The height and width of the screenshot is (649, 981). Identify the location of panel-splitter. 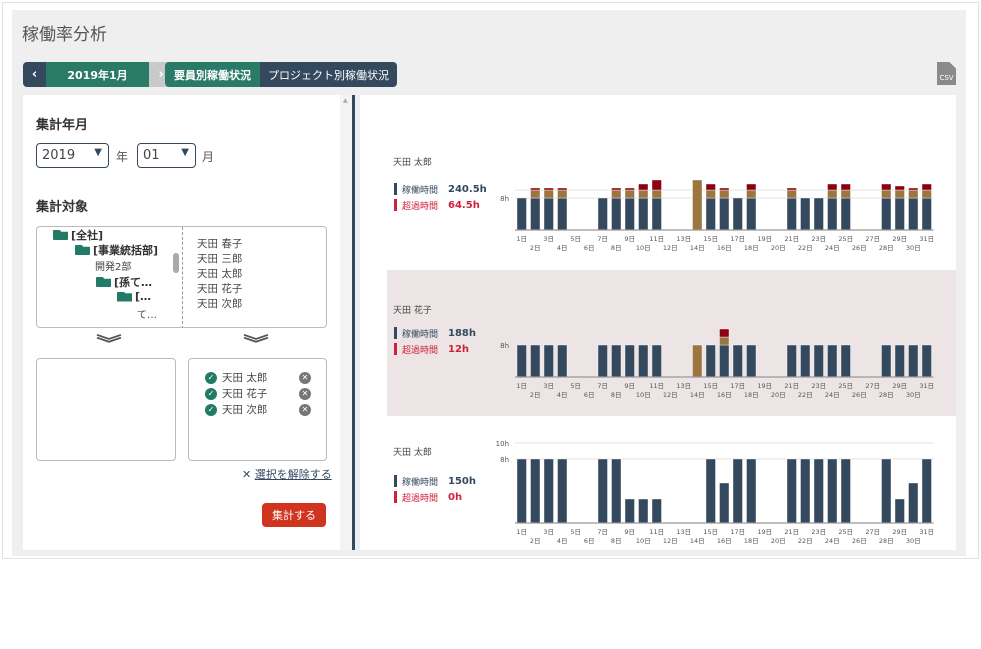
(356, 322).